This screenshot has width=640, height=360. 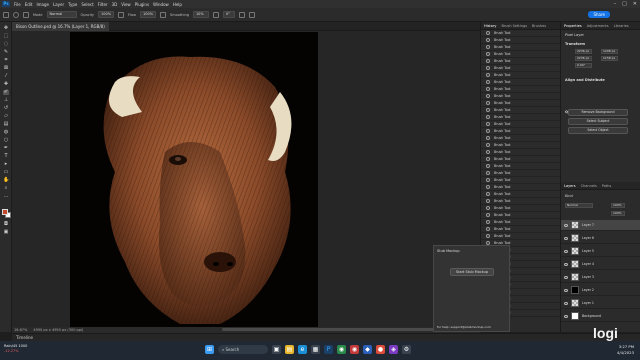 What do you see at coordinates (6, 100) in the screenshot?
I see `stamp-tool-icon: ⊥` at bounding box center [6, 100].